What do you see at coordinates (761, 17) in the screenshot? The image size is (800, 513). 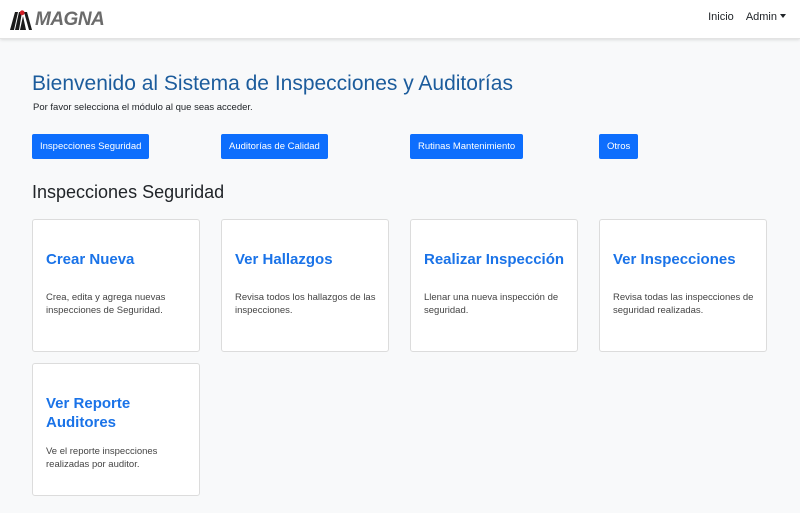 I see `nav-link-admin-label: Admin` at bounding box center [761, 17].